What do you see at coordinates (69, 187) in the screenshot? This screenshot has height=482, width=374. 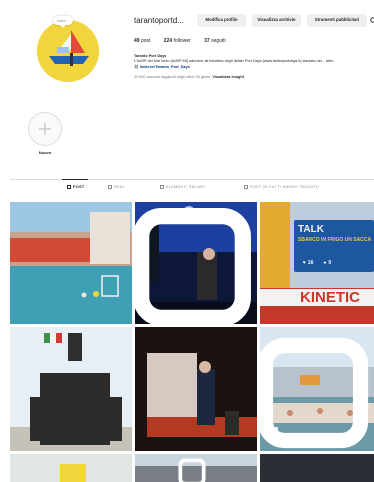 I see `grid-icon` at bounding box center [69, 187].